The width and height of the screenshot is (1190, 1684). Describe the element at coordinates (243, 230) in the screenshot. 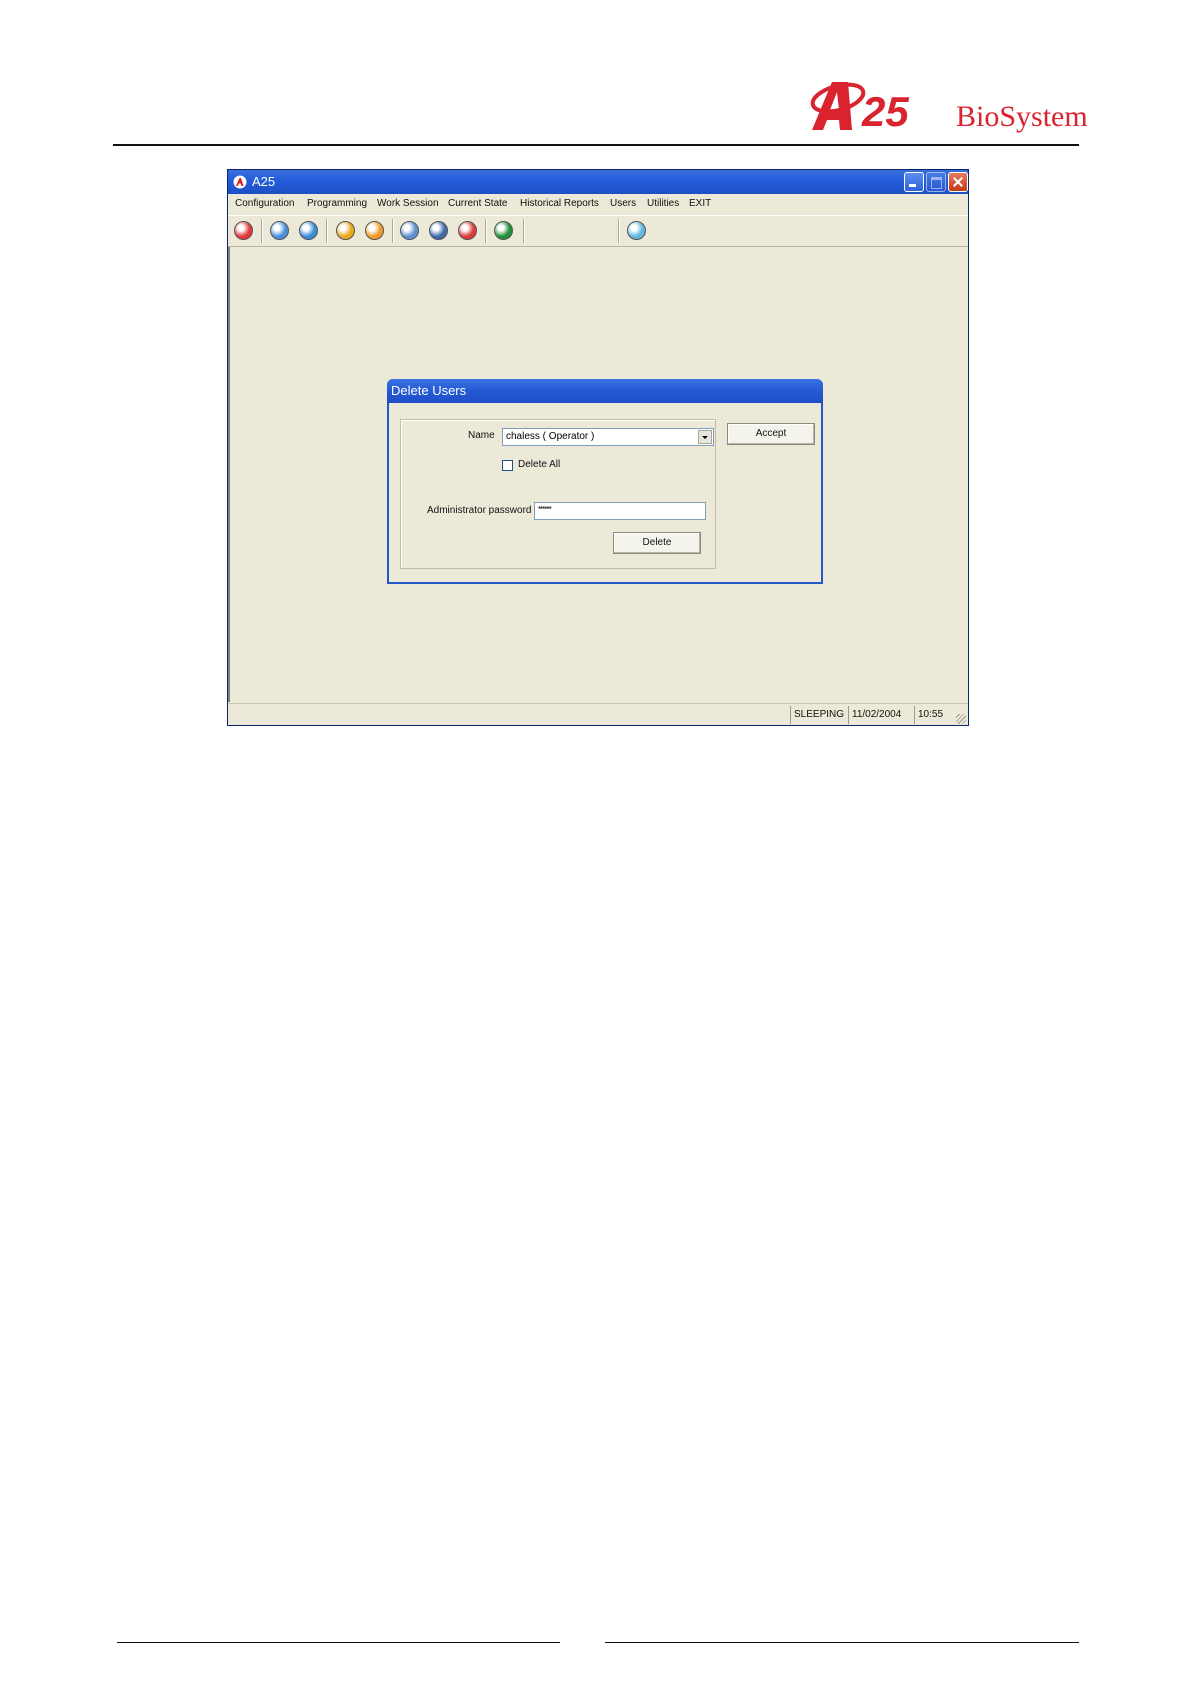

I see `a25-icon` at that location.